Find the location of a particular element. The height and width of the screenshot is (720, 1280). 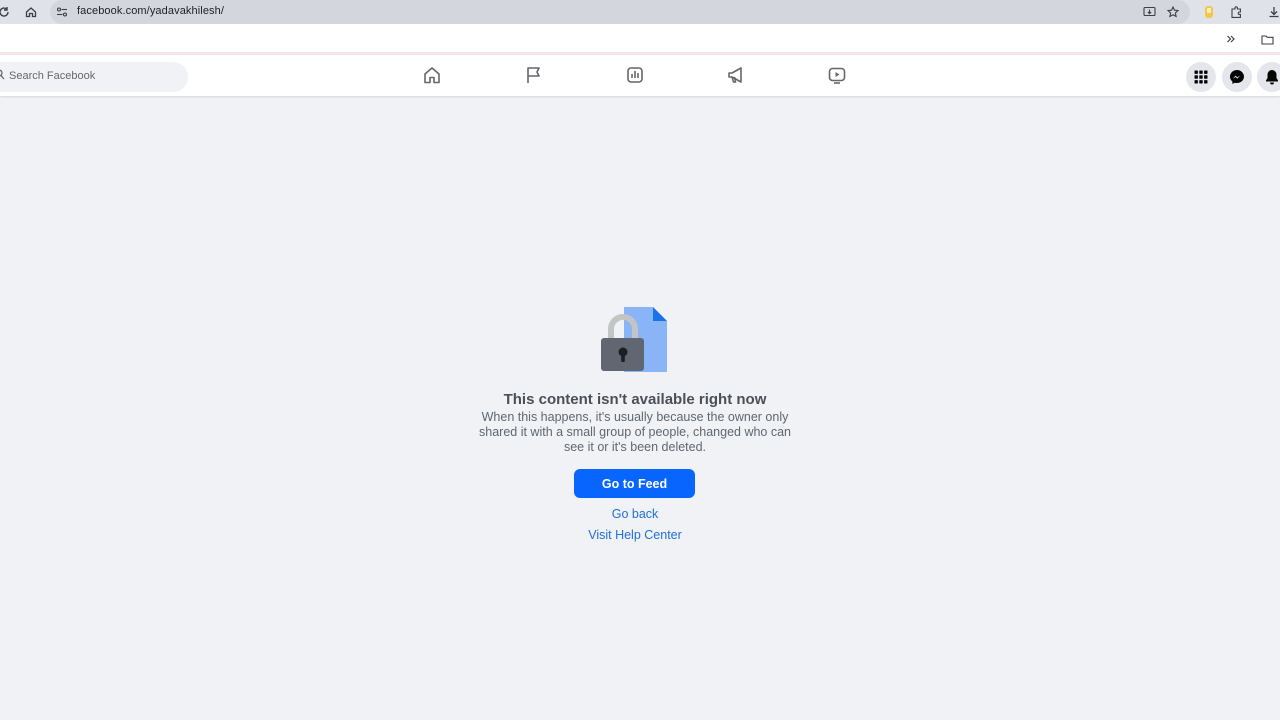

menu-grid-icon is located at coordinates (1201, 77).